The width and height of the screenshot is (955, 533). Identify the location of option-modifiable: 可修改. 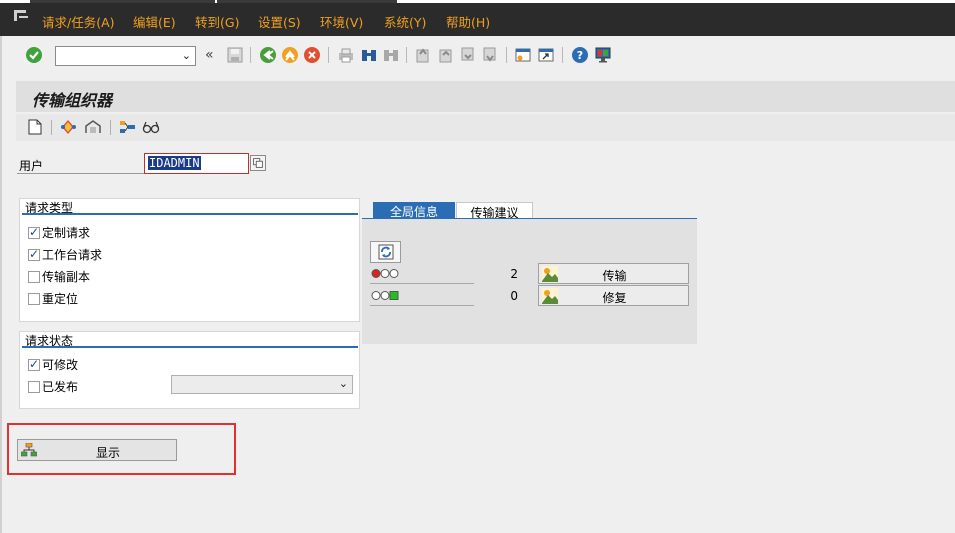
(53, 364).